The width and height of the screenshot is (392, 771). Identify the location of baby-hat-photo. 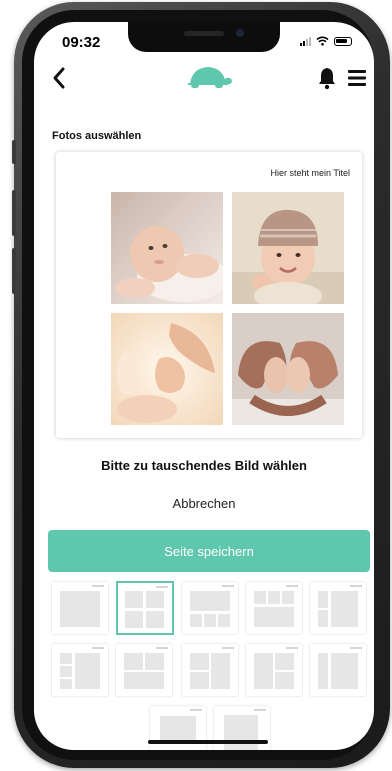
(288, 248).